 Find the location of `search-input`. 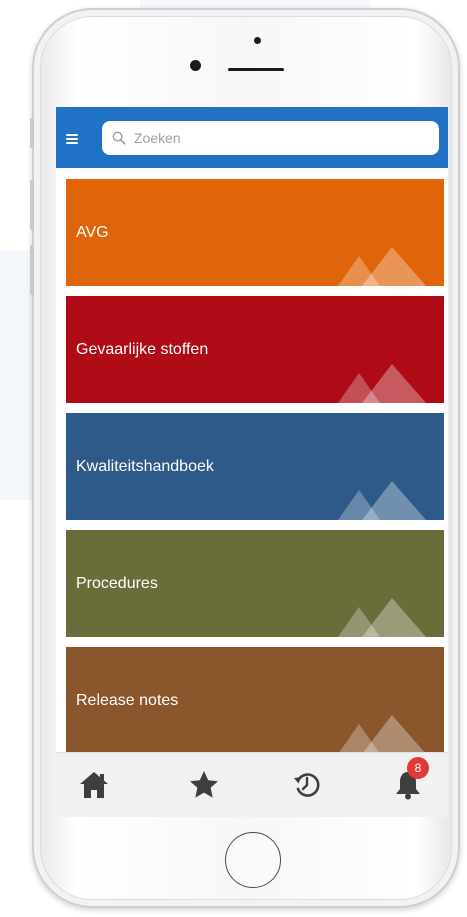

search-input is located at coordinates (279, 138).